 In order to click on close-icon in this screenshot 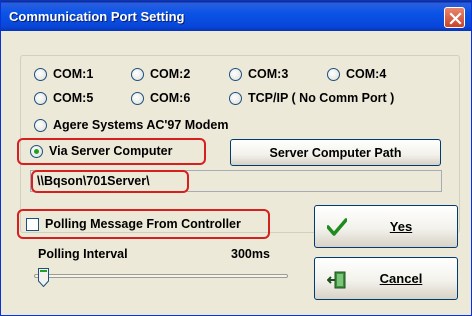, I will do `click(455, 18)`.